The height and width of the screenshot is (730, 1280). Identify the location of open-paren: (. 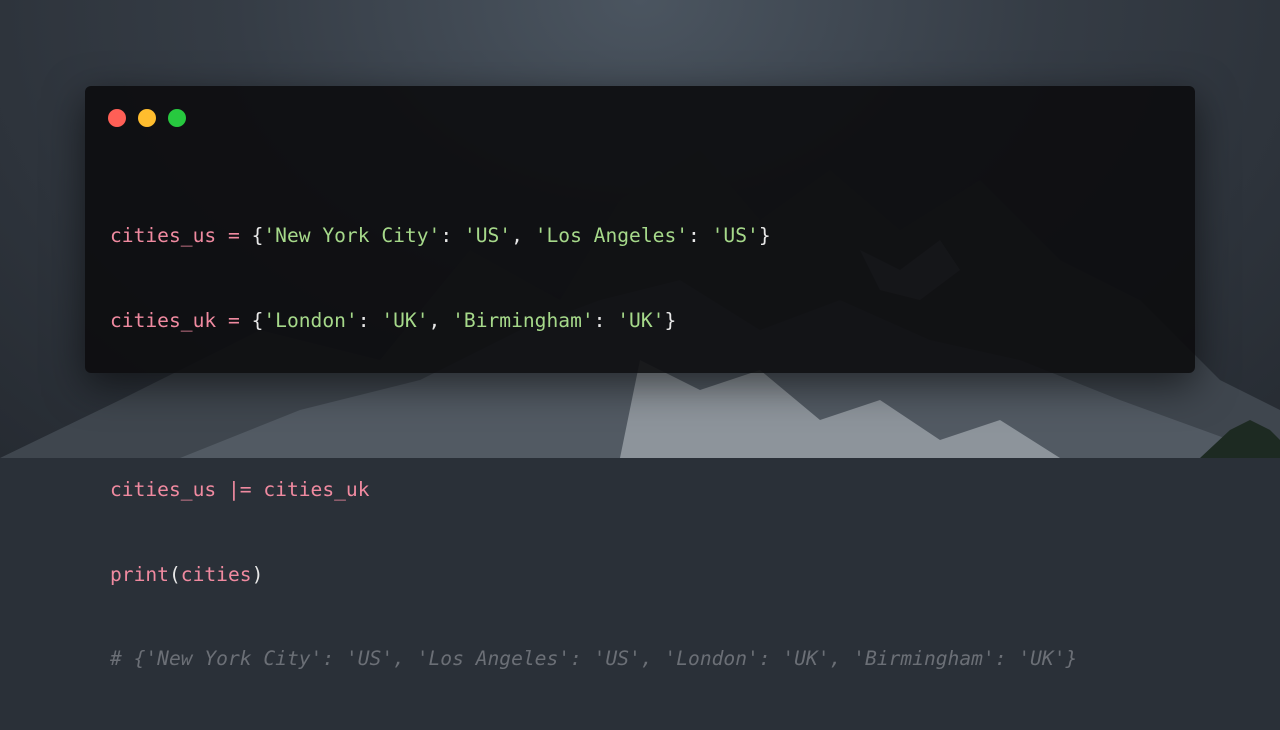
(174, 574).